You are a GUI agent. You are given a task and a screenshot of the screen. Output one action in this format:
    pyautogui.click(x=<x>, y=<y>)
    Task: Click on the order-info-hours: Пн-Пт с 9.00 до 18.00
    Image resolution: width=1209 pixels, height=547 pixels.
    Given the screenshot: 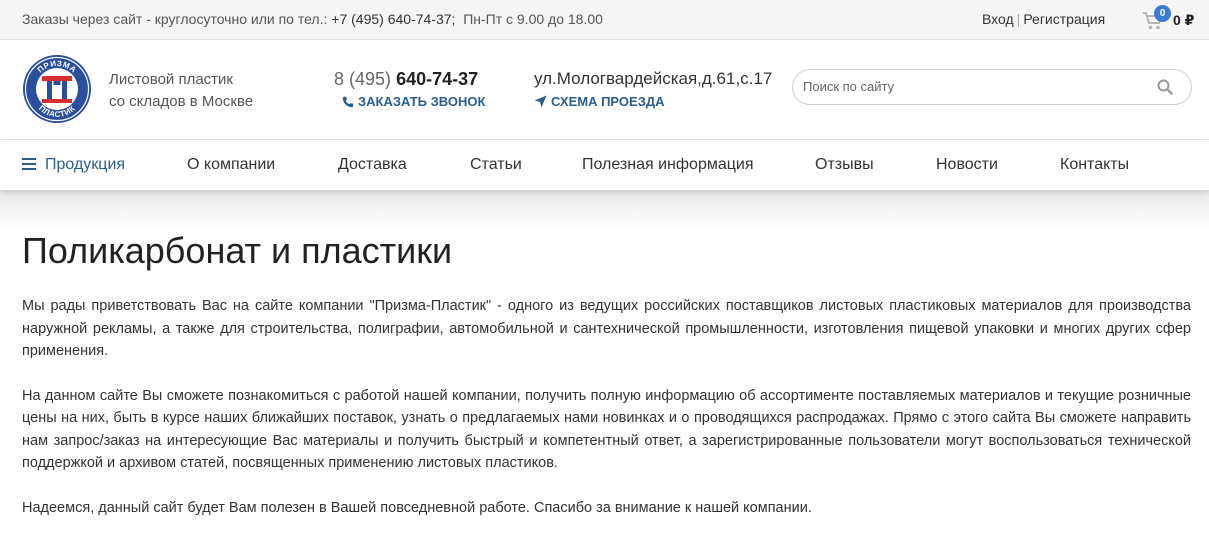 What is the action you would take?
    pyautogui.click(x=533, y=19)
    